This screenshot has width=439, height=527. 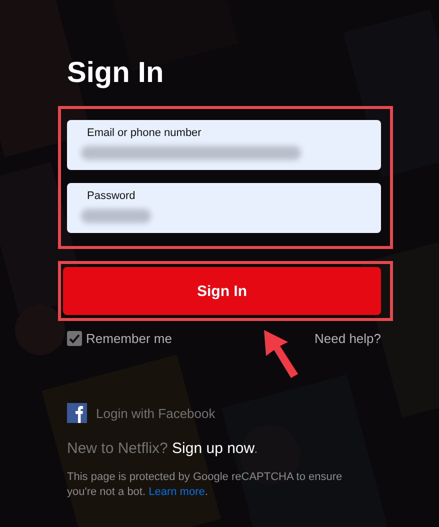 What do you see at coordinates (205, 485) in the screenshot?
I see `recaptcha-notice: This page is protected by Google reCAPTCHA to ensure you're not a bot. Learn more.` at bounding box center [205, 485].